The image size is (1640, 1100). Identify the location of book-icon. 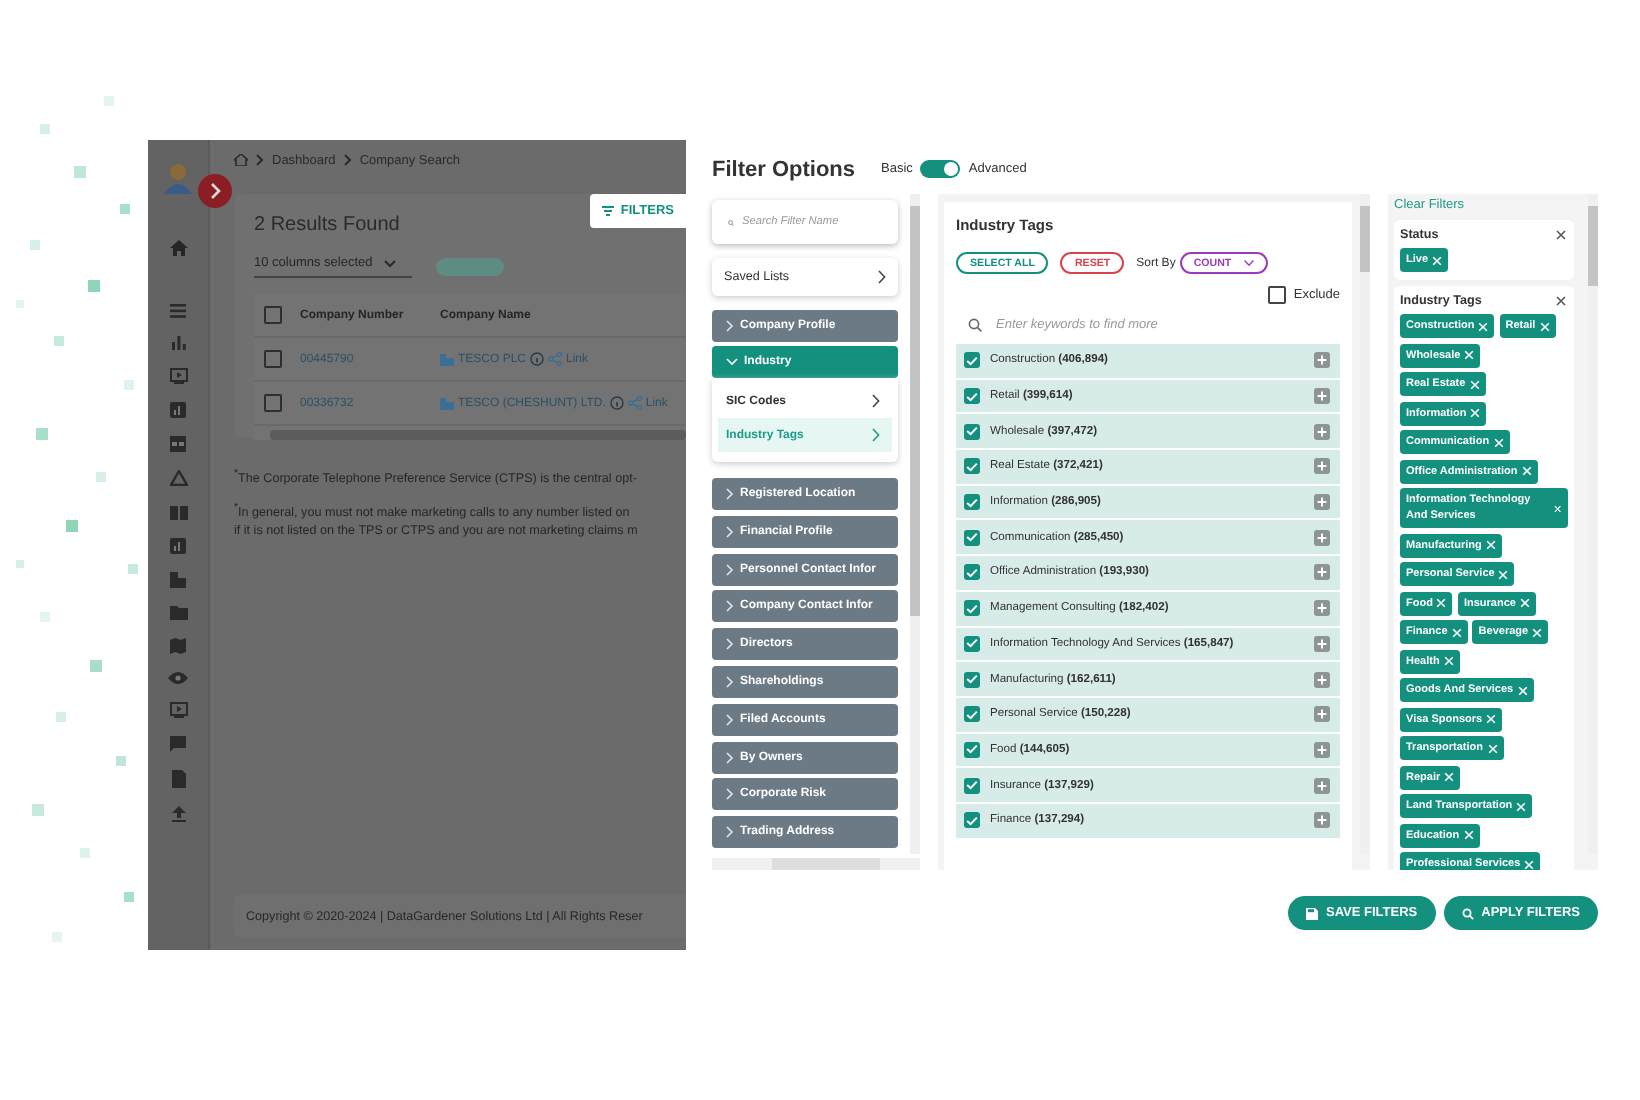
(178, 512).